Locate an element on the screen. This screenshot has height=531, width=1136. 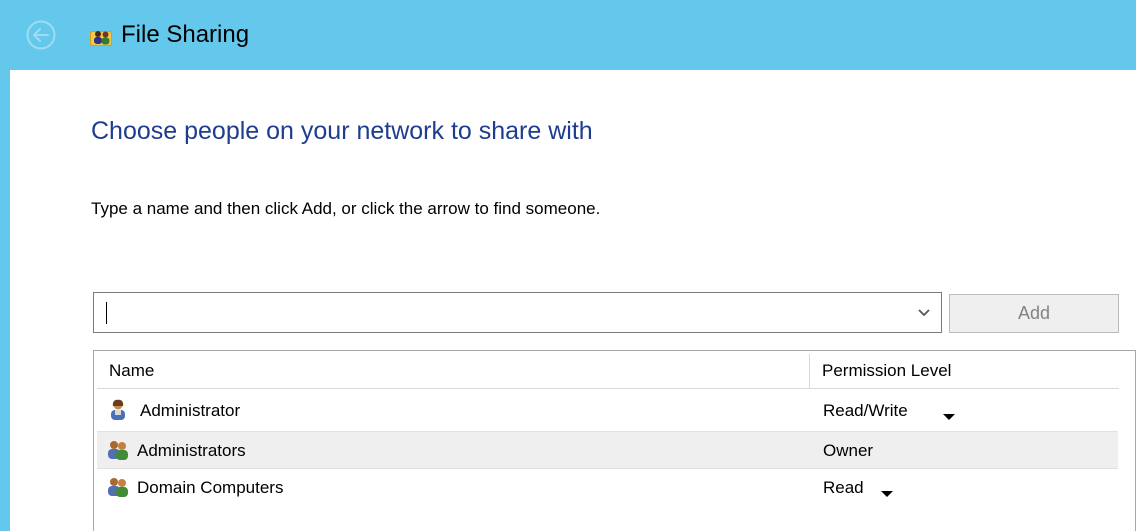
name-combobox is located at coordinates (517, 312).